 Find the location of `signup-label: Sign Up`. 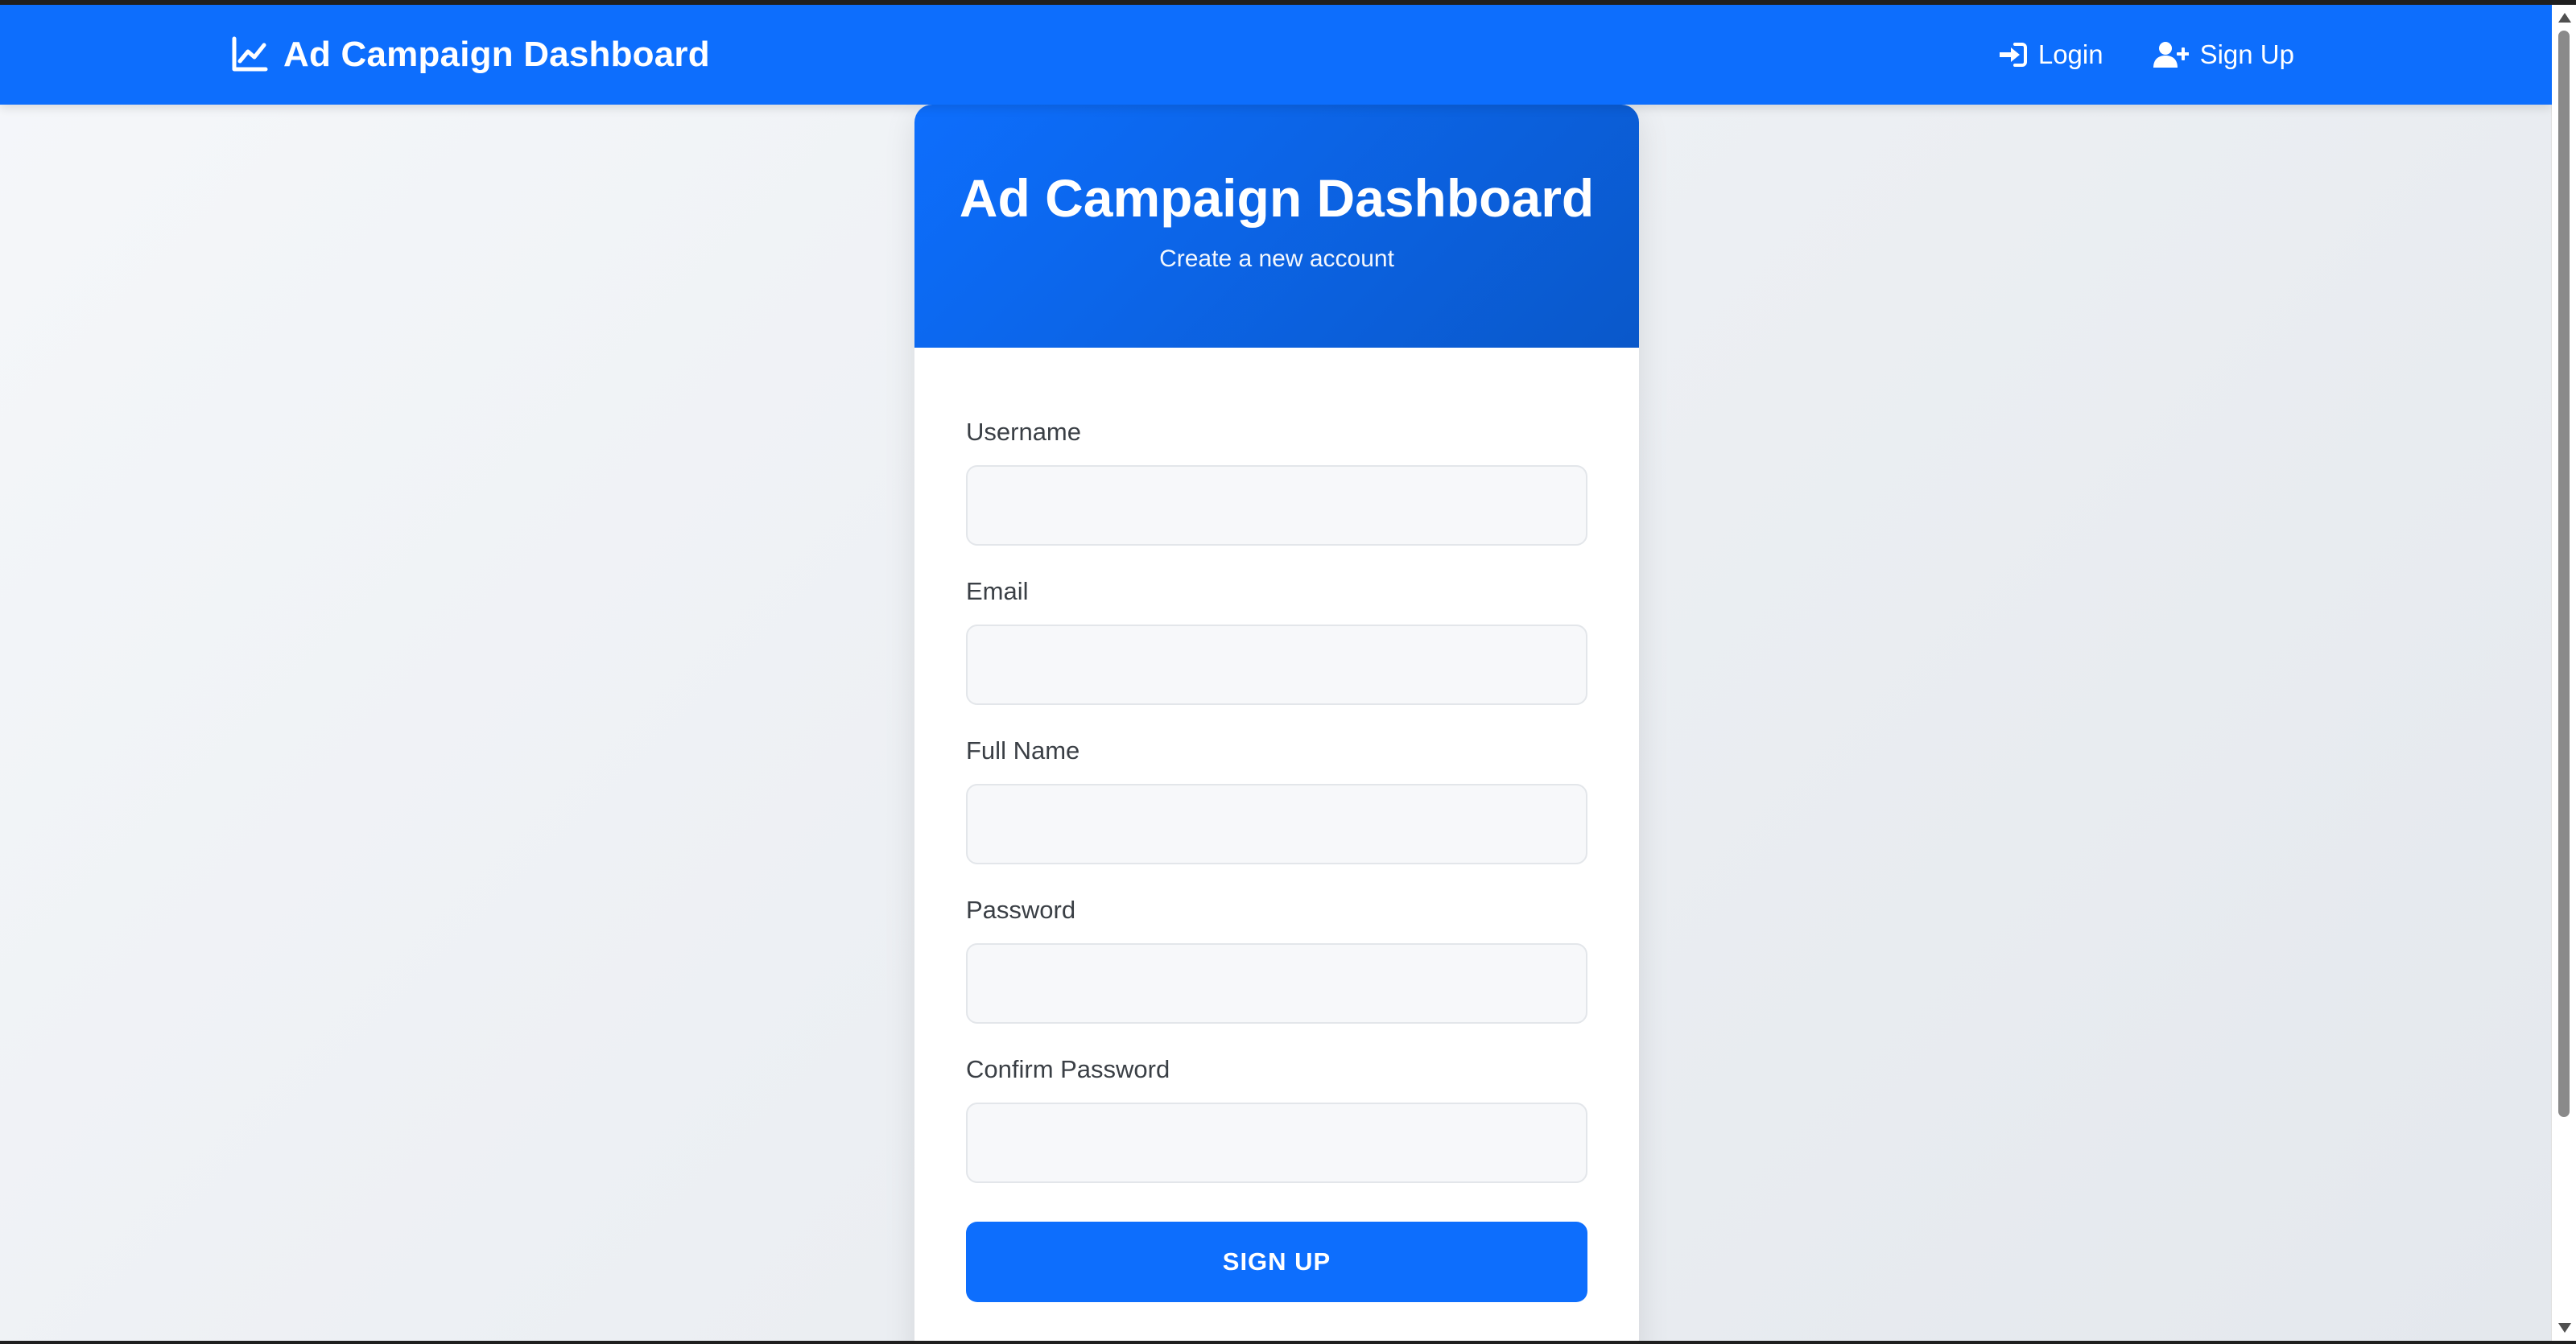

signup-label: Sign Up is located at coordinates (2246, 54).